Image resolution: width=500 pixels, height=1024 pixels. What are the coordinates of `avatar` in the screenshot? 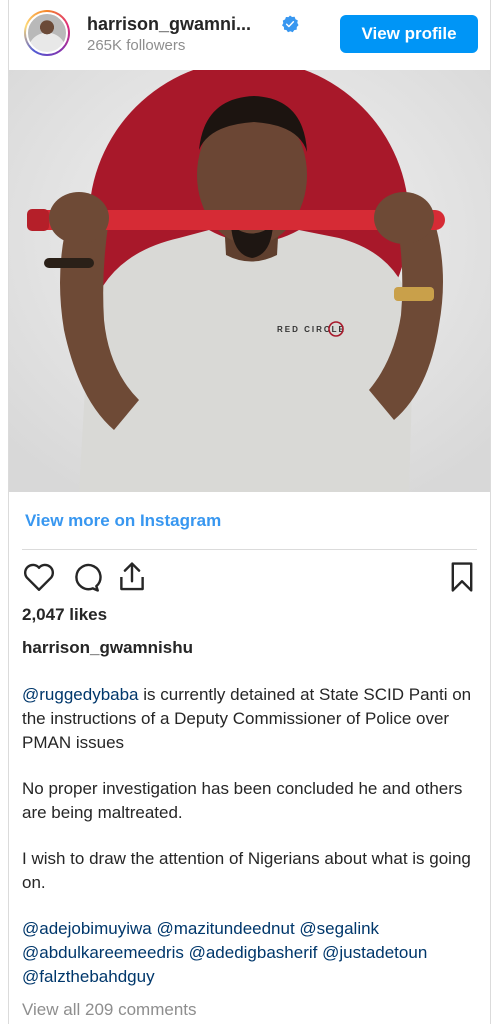 It's located at (47, 33).